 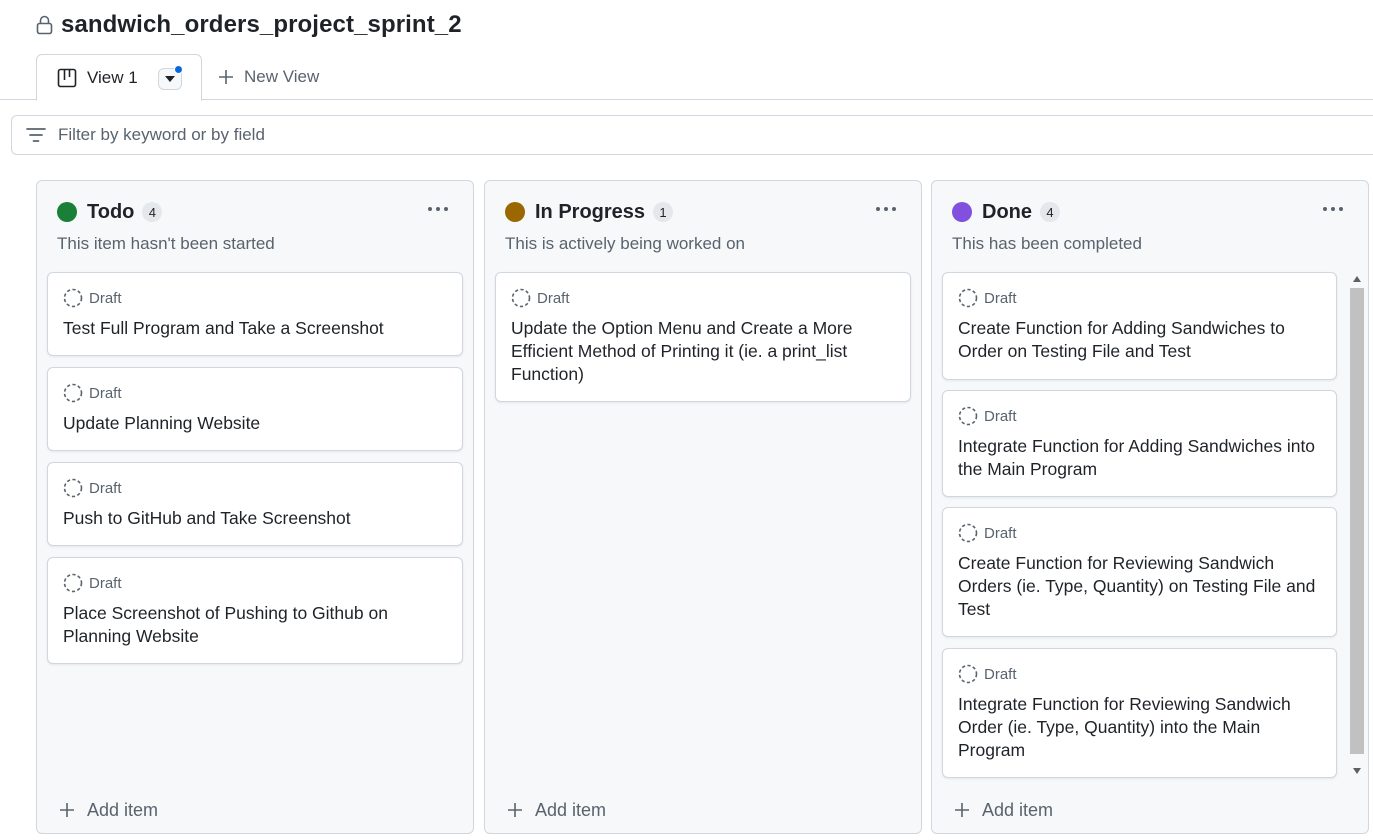 I want to click on column-title: In Progress, so click(x=590, y=211).